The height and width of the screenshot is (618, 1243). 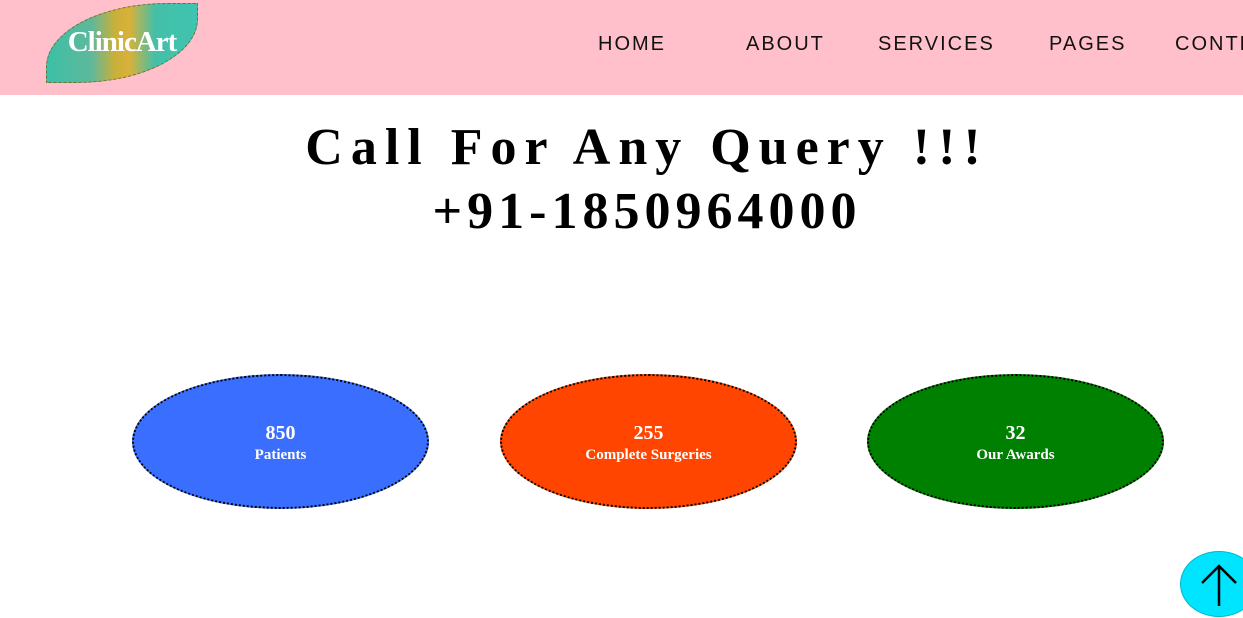 I want to click on stat-value: 32, so click(x=1015, y=433).